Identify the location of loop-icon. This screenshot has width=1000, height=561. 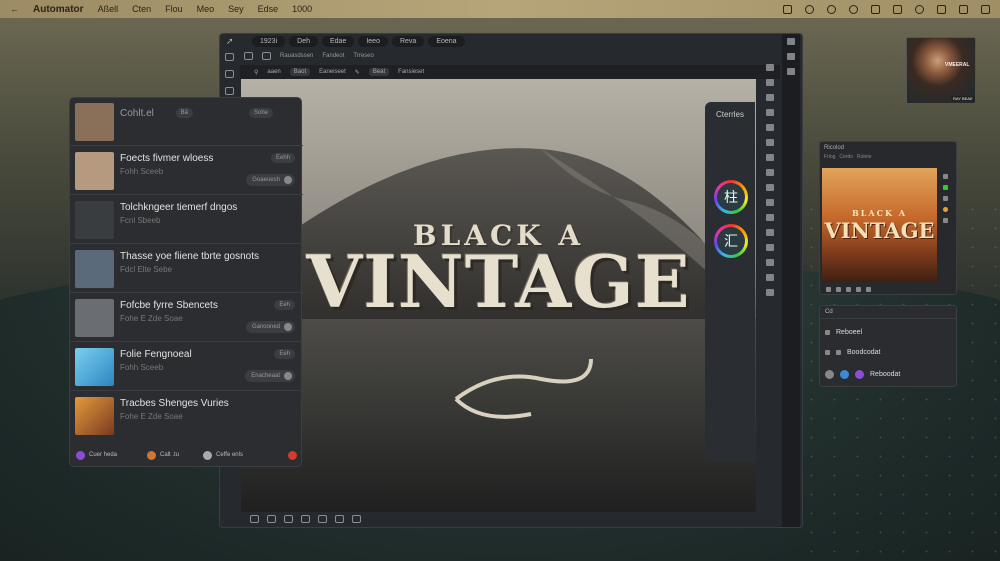
(858, 289).